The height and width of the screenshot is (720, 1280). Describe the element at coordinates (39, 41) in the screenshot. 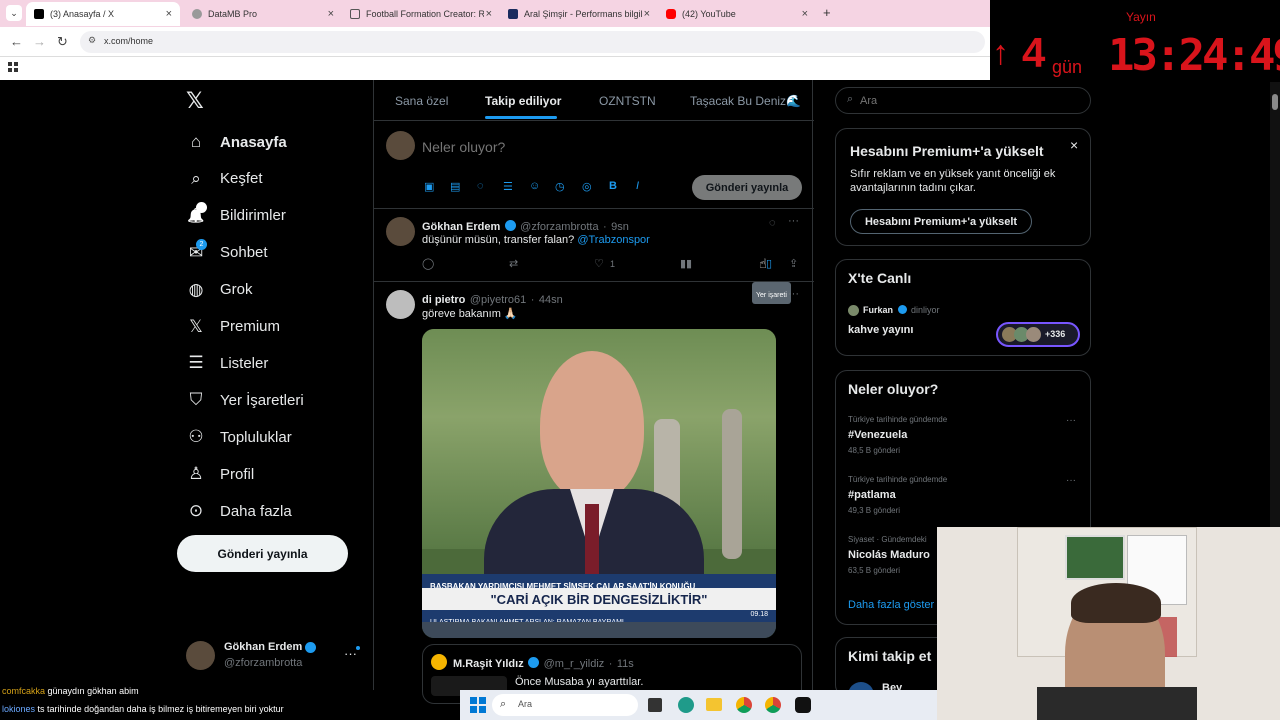

I see `forward-icon: →` at that location.